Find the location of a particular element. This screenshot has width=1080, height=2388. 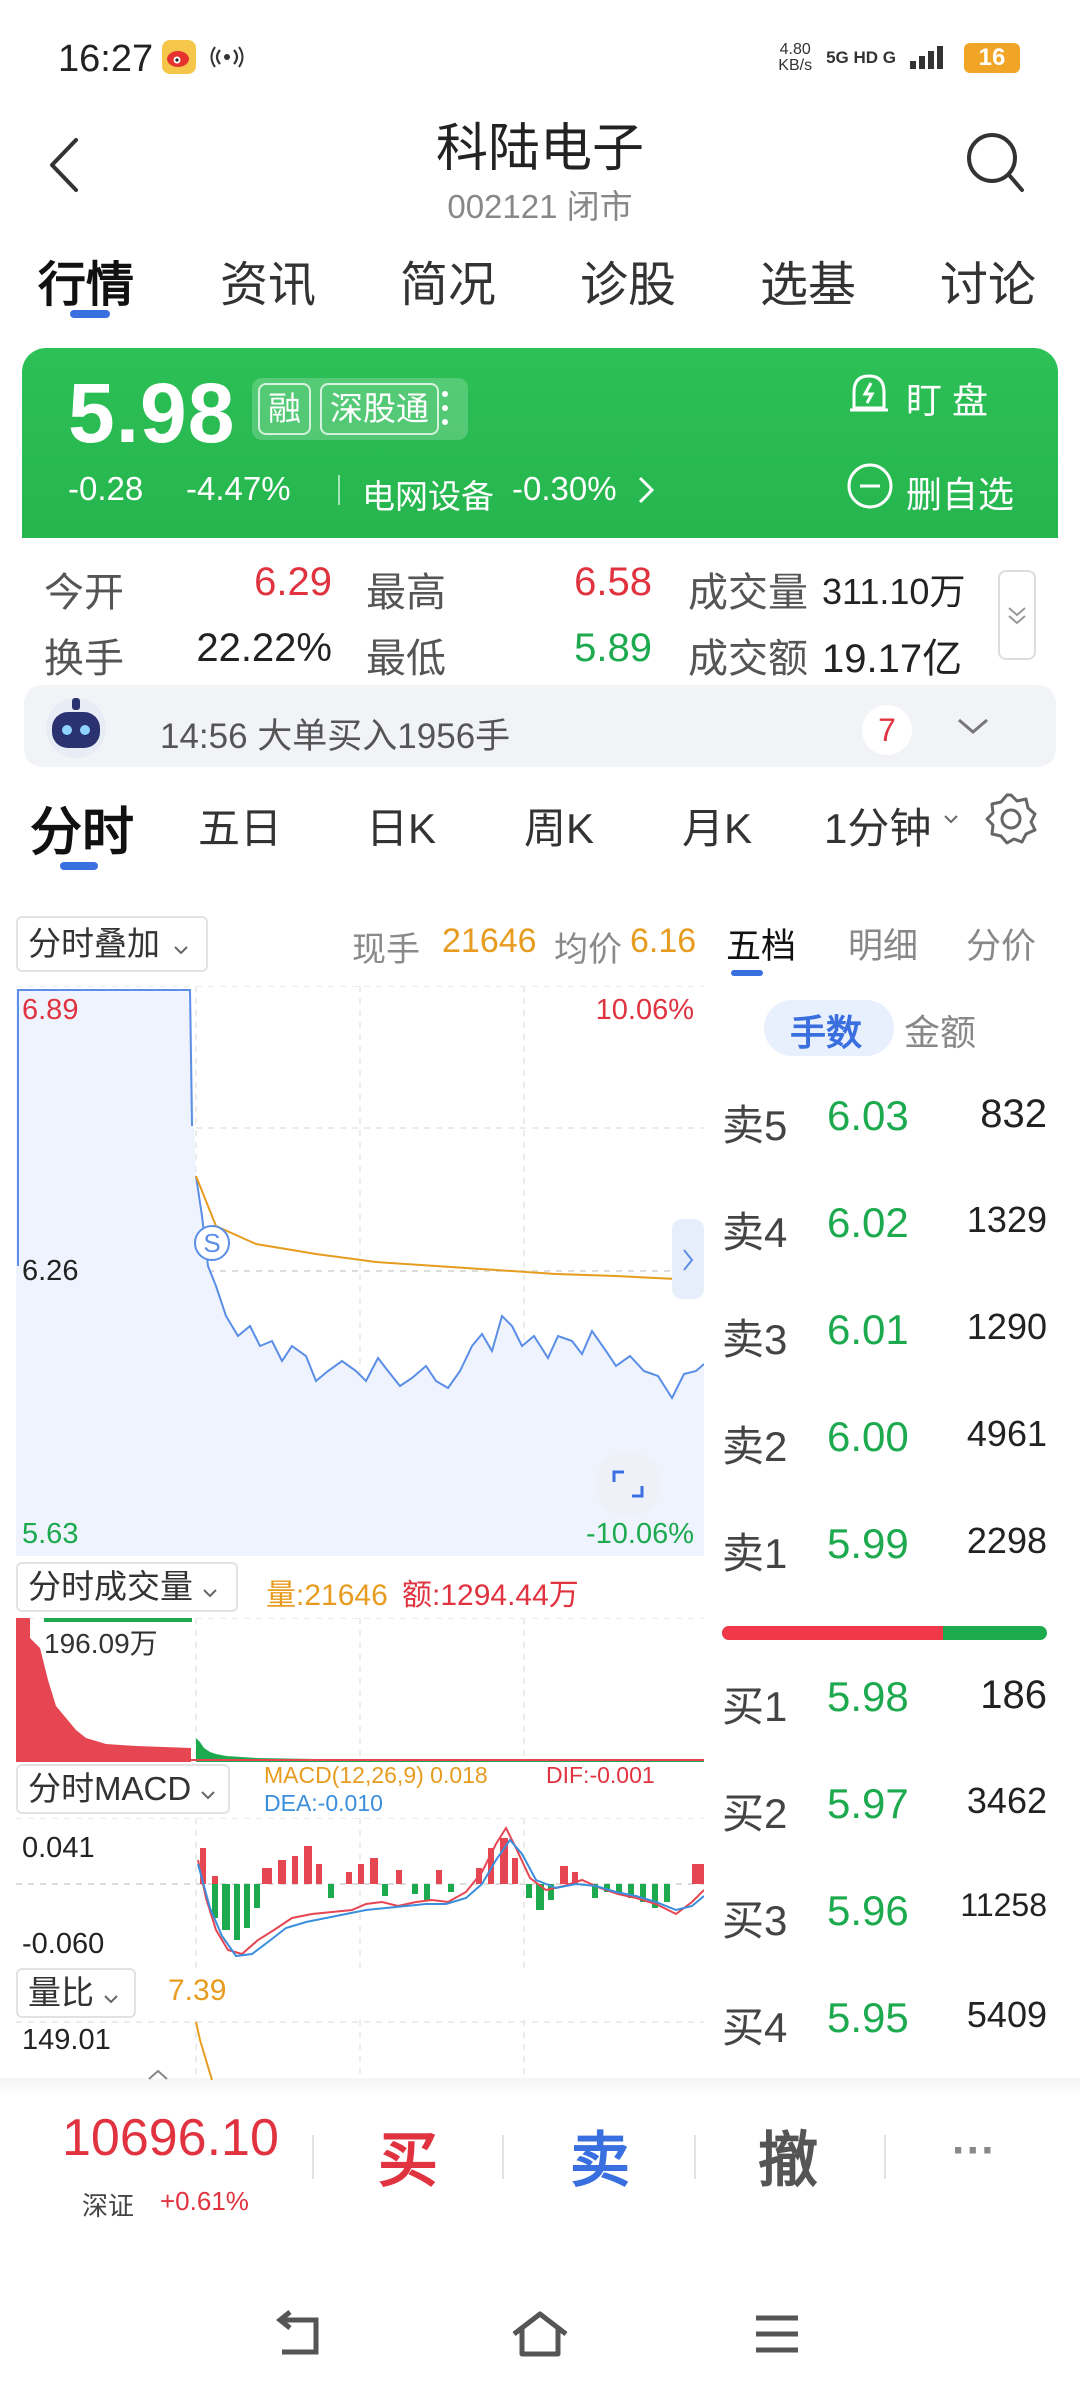

bid-label: 买3 is located at coordinates (755, 1920).